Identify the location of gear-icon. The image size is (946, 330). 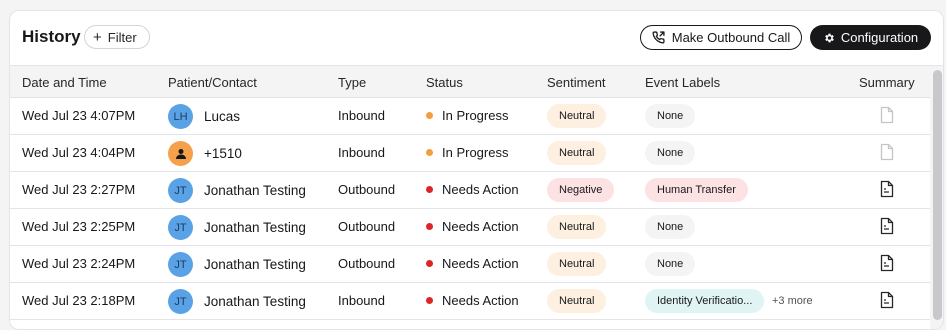
(829, 37).